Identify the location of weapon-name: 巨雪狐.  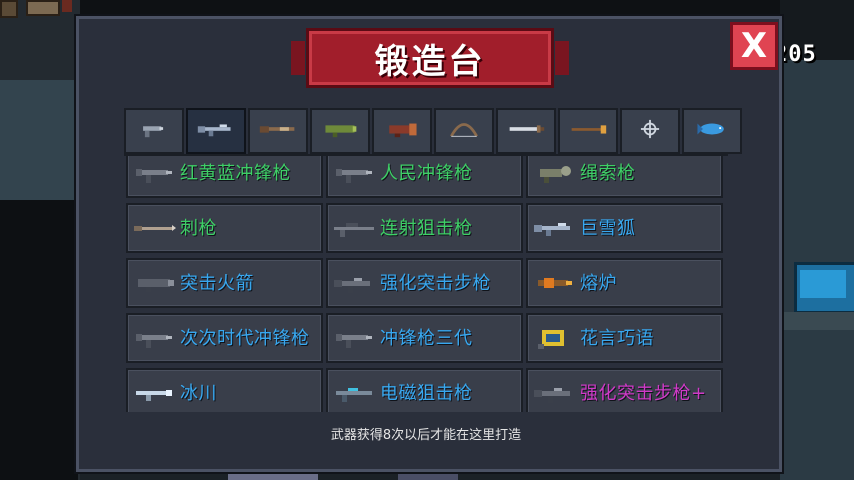
(608, 228).